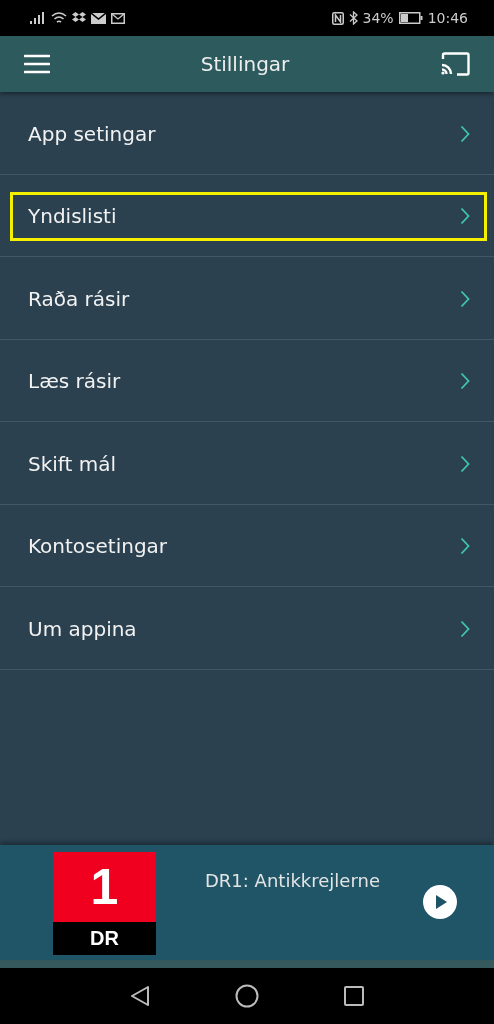 The width and height of the screenshot is (494, 1024). Describe the element at coordinates (247, 215) in the screenshot. I see `settings-item: Yndislisti` at that location.